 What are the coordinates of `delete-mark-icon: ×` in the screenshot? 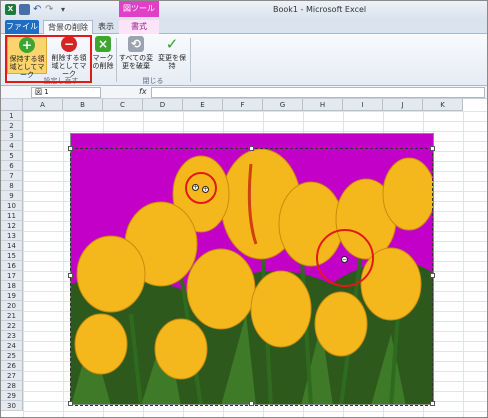 It's located at (103, 44).